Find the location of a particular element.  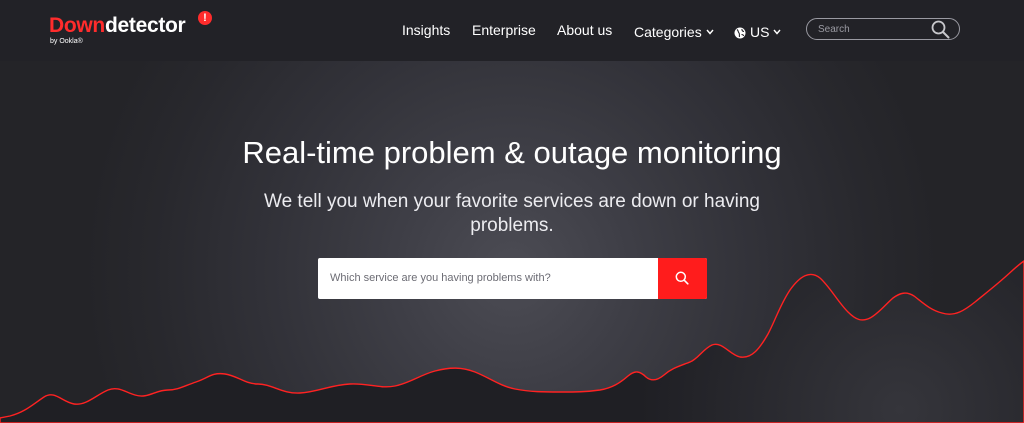

nav-categories-dropdown: Categories is located at coordinates (674, 30).